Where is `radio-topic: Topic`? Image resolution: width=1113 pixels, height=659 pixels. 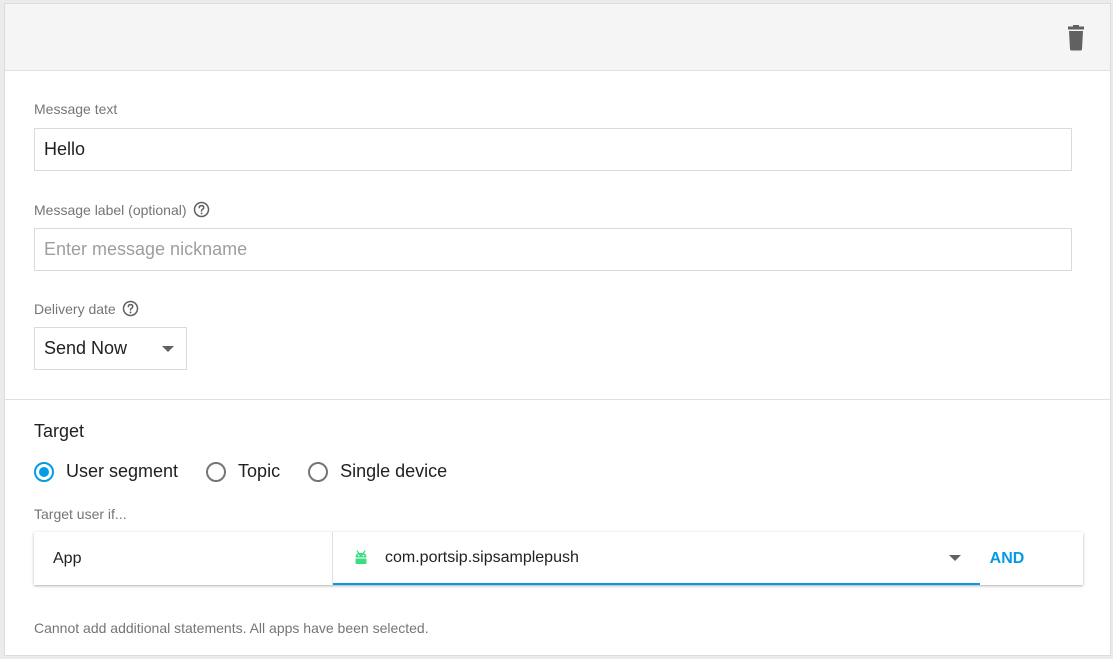
radio-topic: Topic is located at coordinates (243, 471).